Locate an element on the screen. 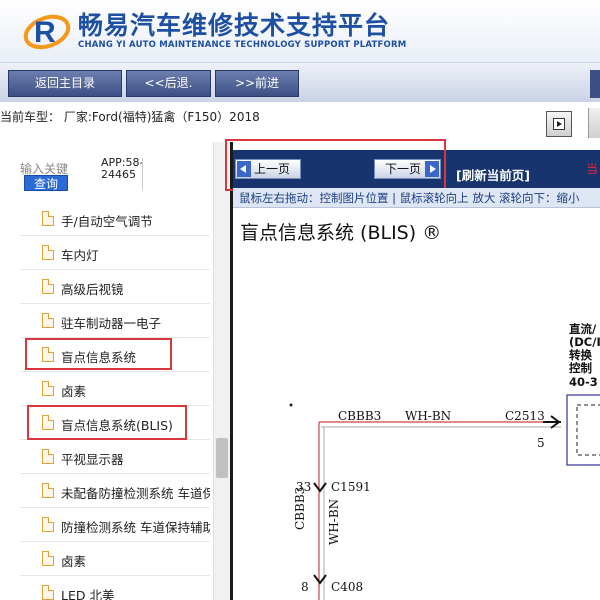 The image size is (600, 600). tree-item-label: 平视显示器 is located at coordinates (92, 459).